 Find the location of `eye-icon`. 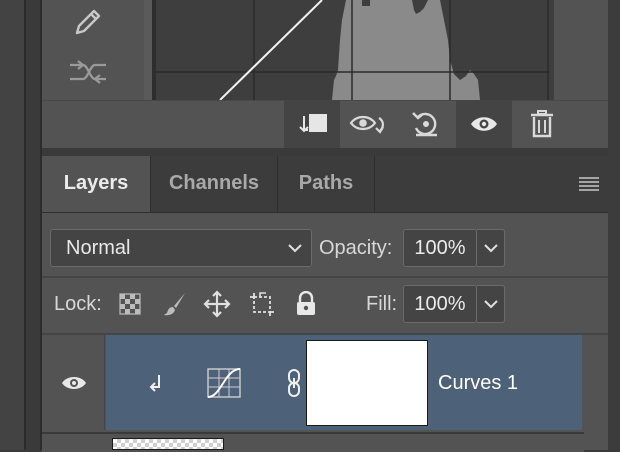

eye-icon is located at coordinates (74, 383).